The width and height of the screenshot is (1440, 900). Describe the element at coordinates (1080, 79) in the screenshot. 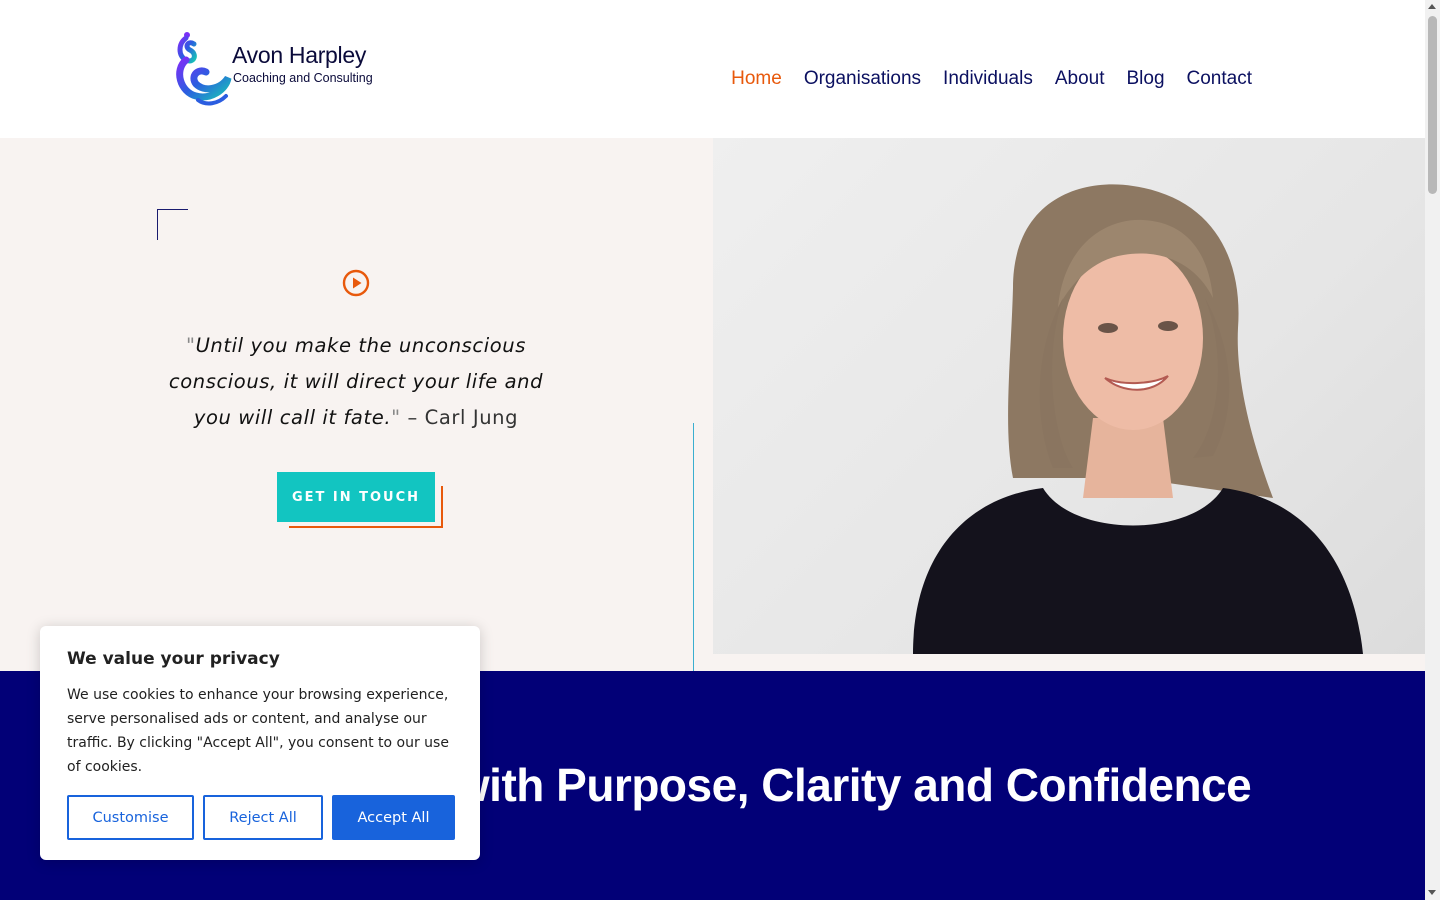

I see `nav-item-about: About` at that location.